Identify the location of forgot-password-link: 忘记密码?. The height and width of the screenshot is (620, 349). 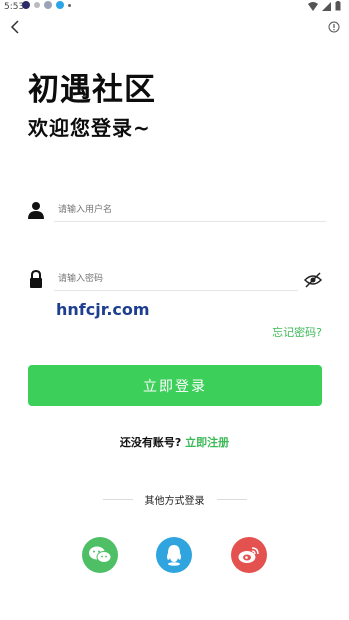
(297, 332).